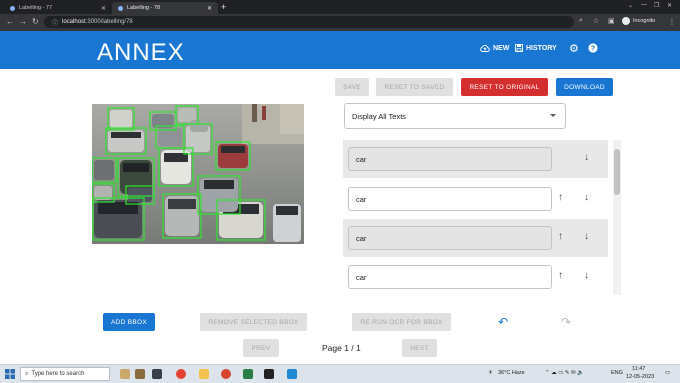  I want to click on history-button: HISTORY, so click(536, 48).